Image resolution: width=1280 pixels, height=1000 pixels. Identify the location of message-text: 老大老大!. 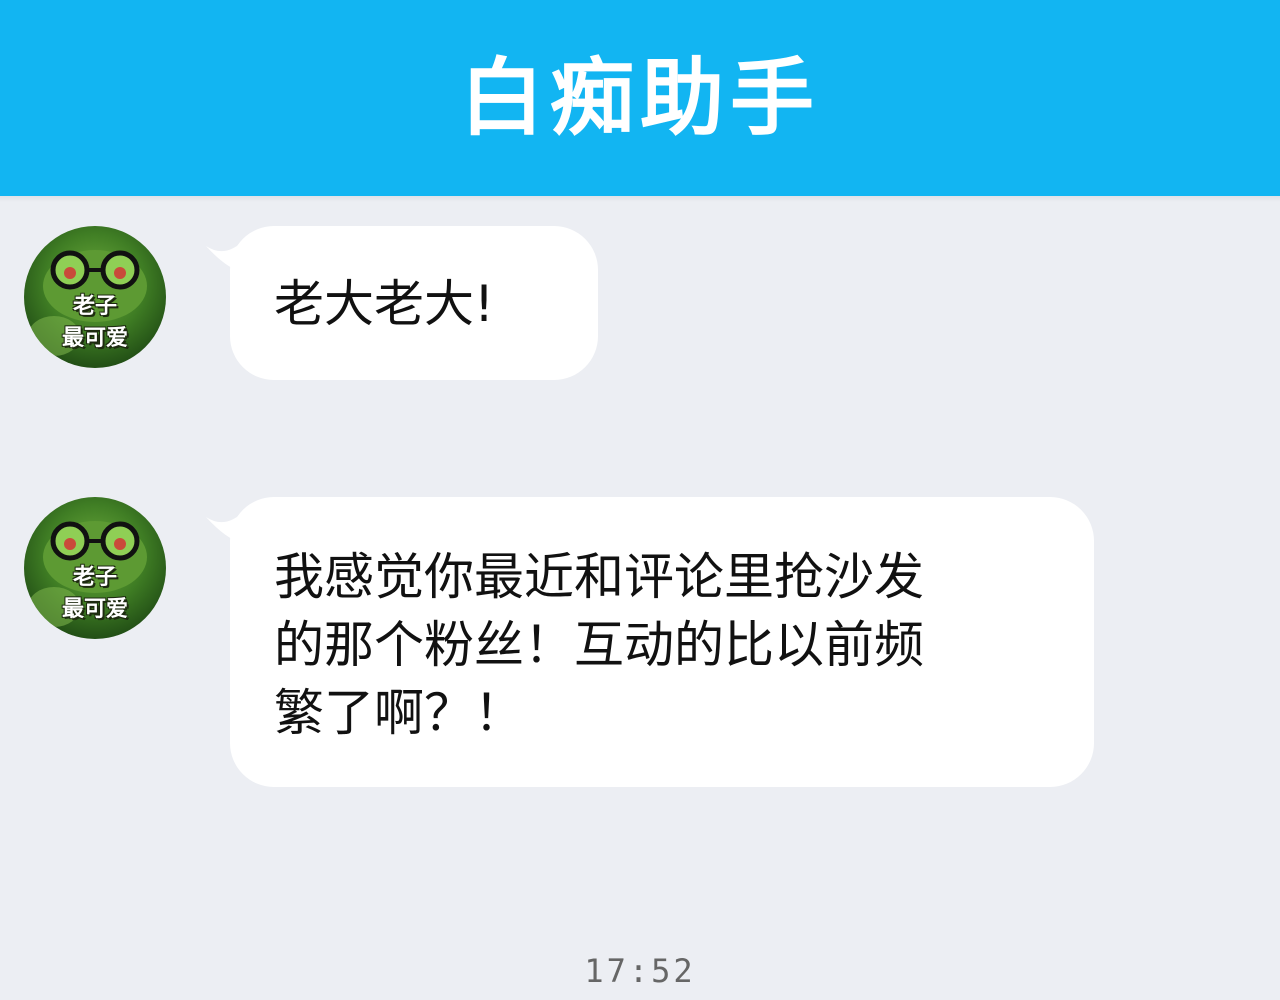
(384, 304).